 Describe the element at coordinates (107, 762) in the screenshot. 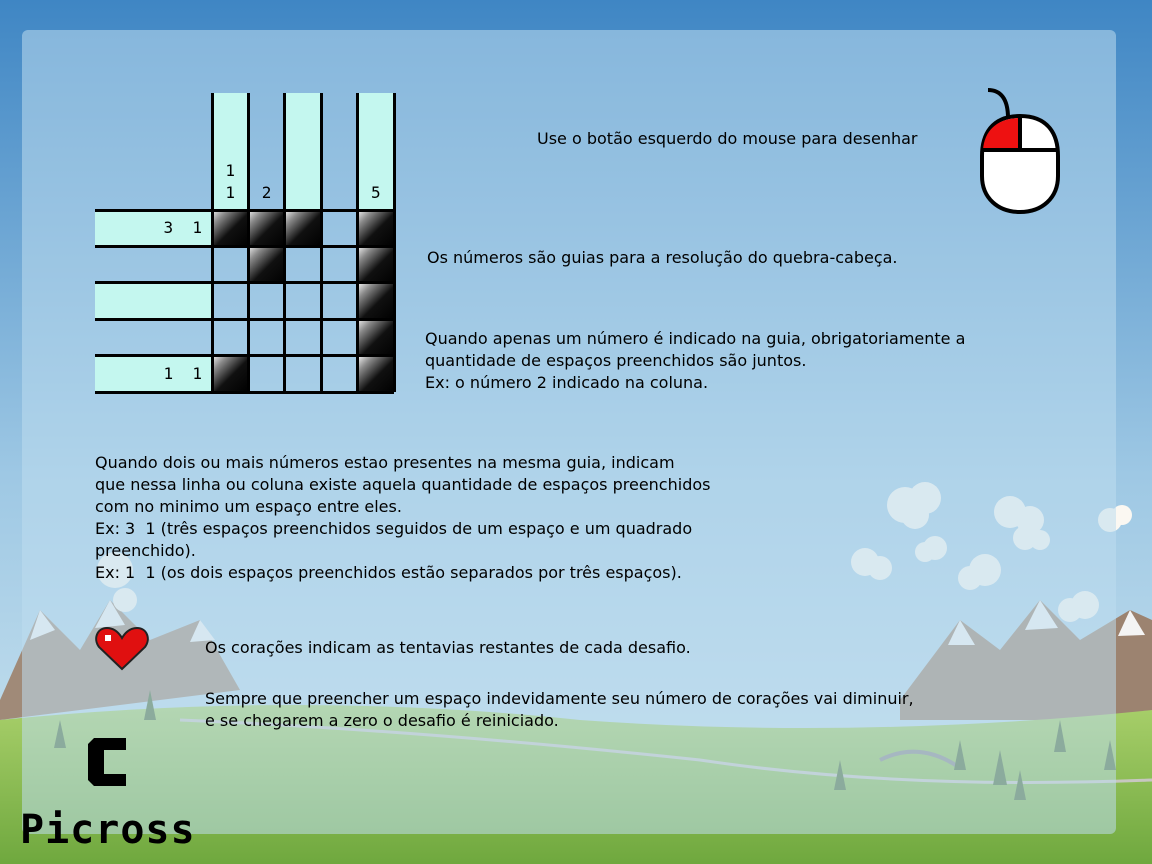

I see `logo-c-mark: C` at that location.